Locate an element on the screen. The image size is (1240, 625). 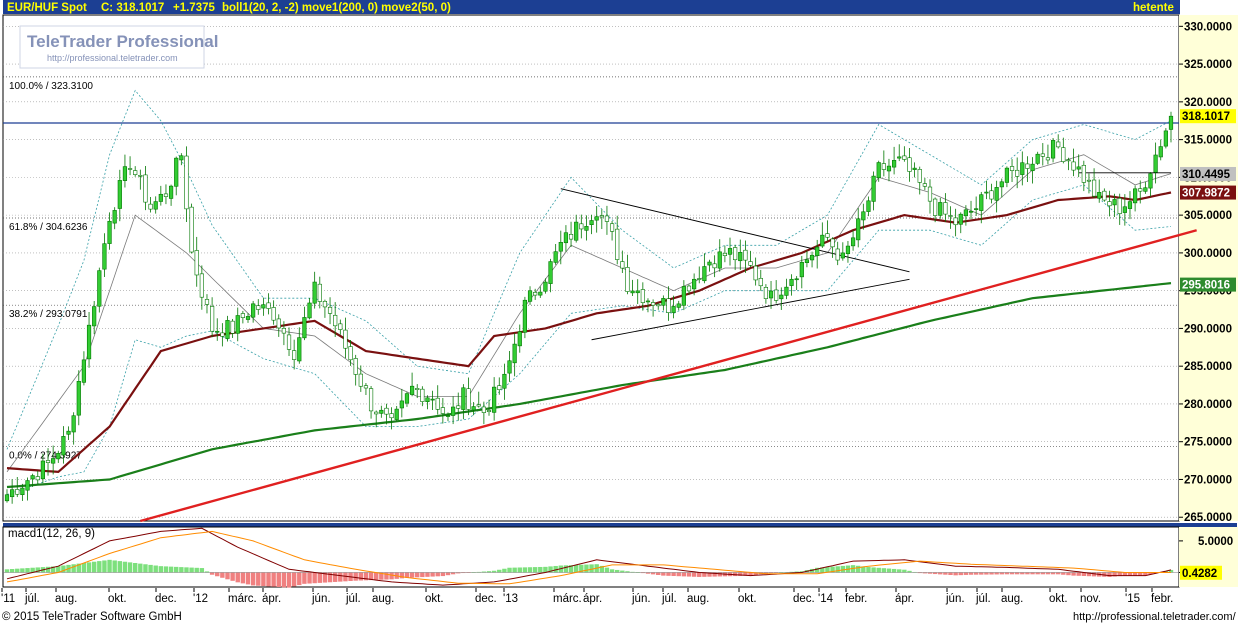
y-tick-label: 270.0000 is located at coordinates (1208, 480).